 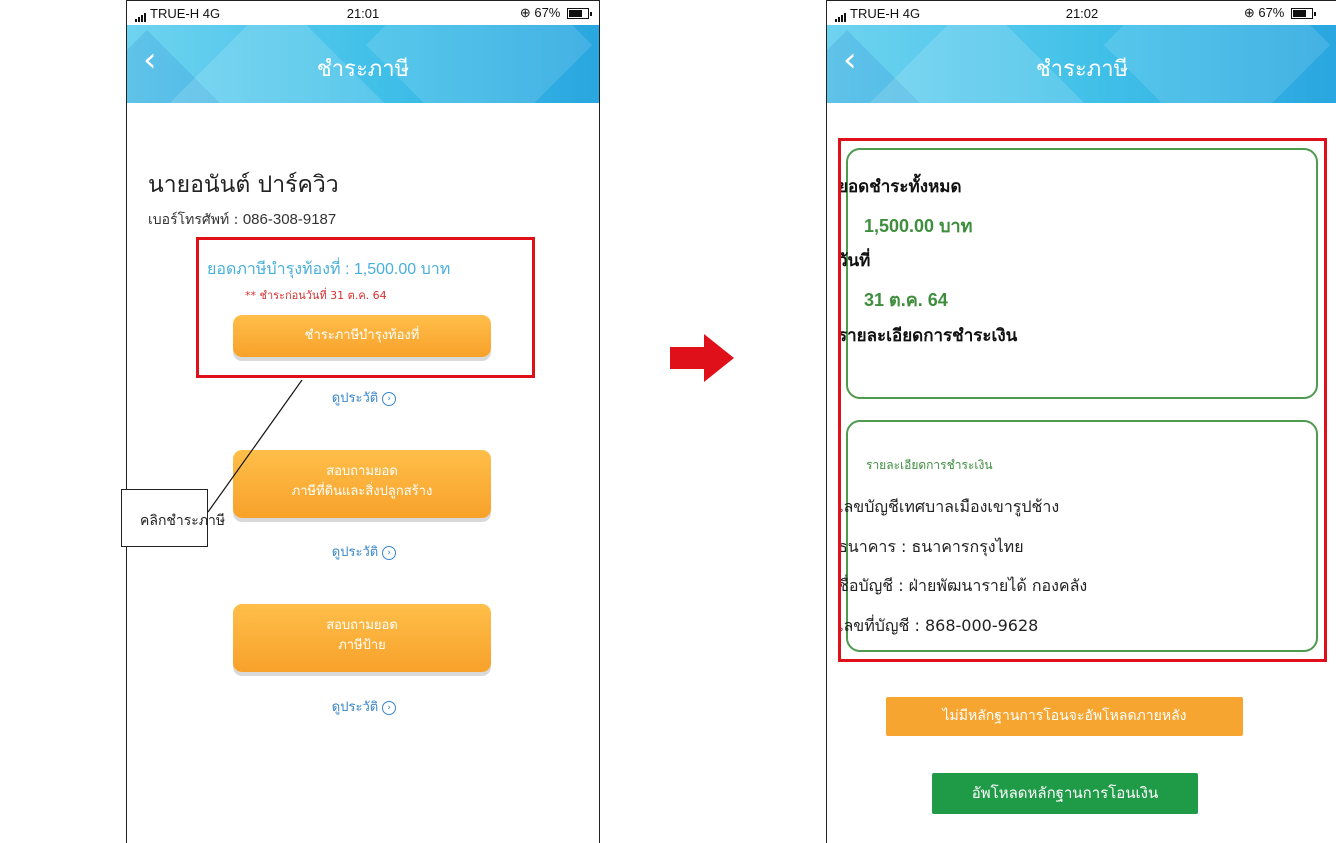 I want to click on total-value: 1,500.00 บาท, so click(x=918, y=226).